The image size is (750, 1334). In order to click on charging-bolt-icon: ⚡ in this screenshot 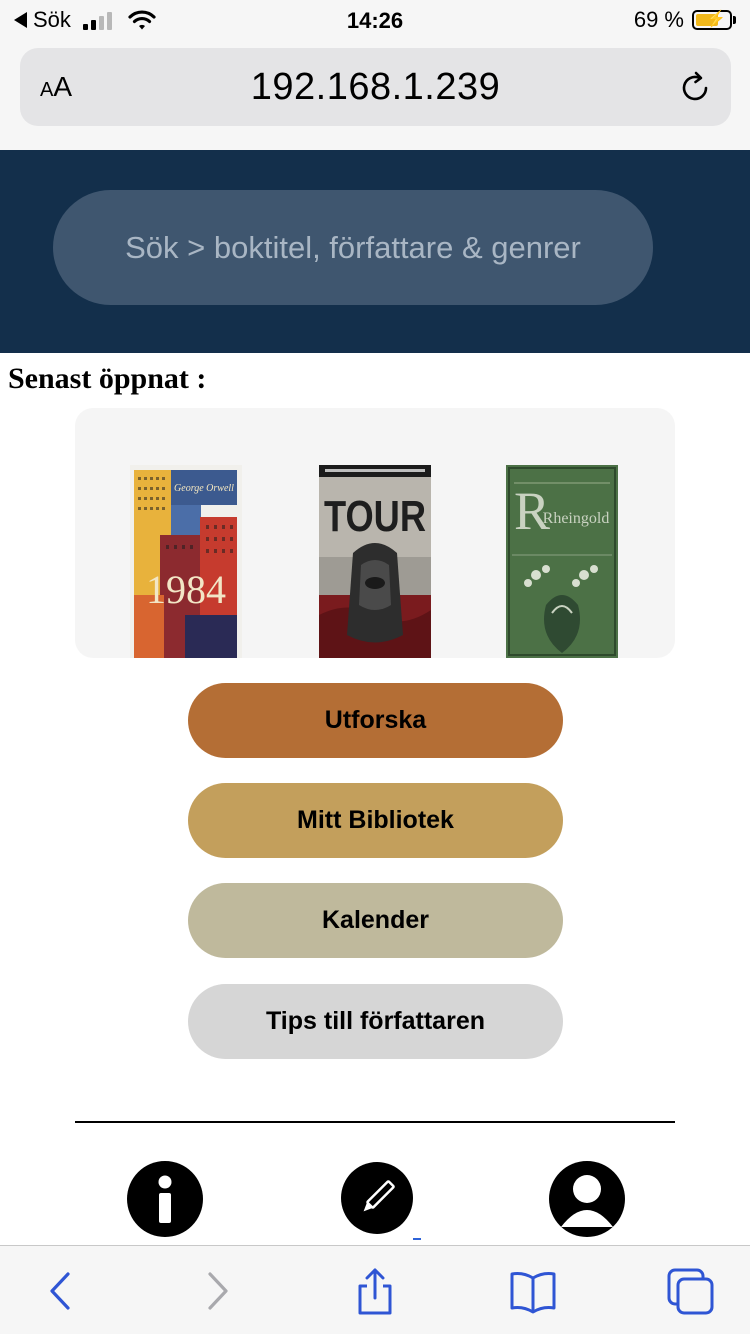, I will do `click(716, 19)`.